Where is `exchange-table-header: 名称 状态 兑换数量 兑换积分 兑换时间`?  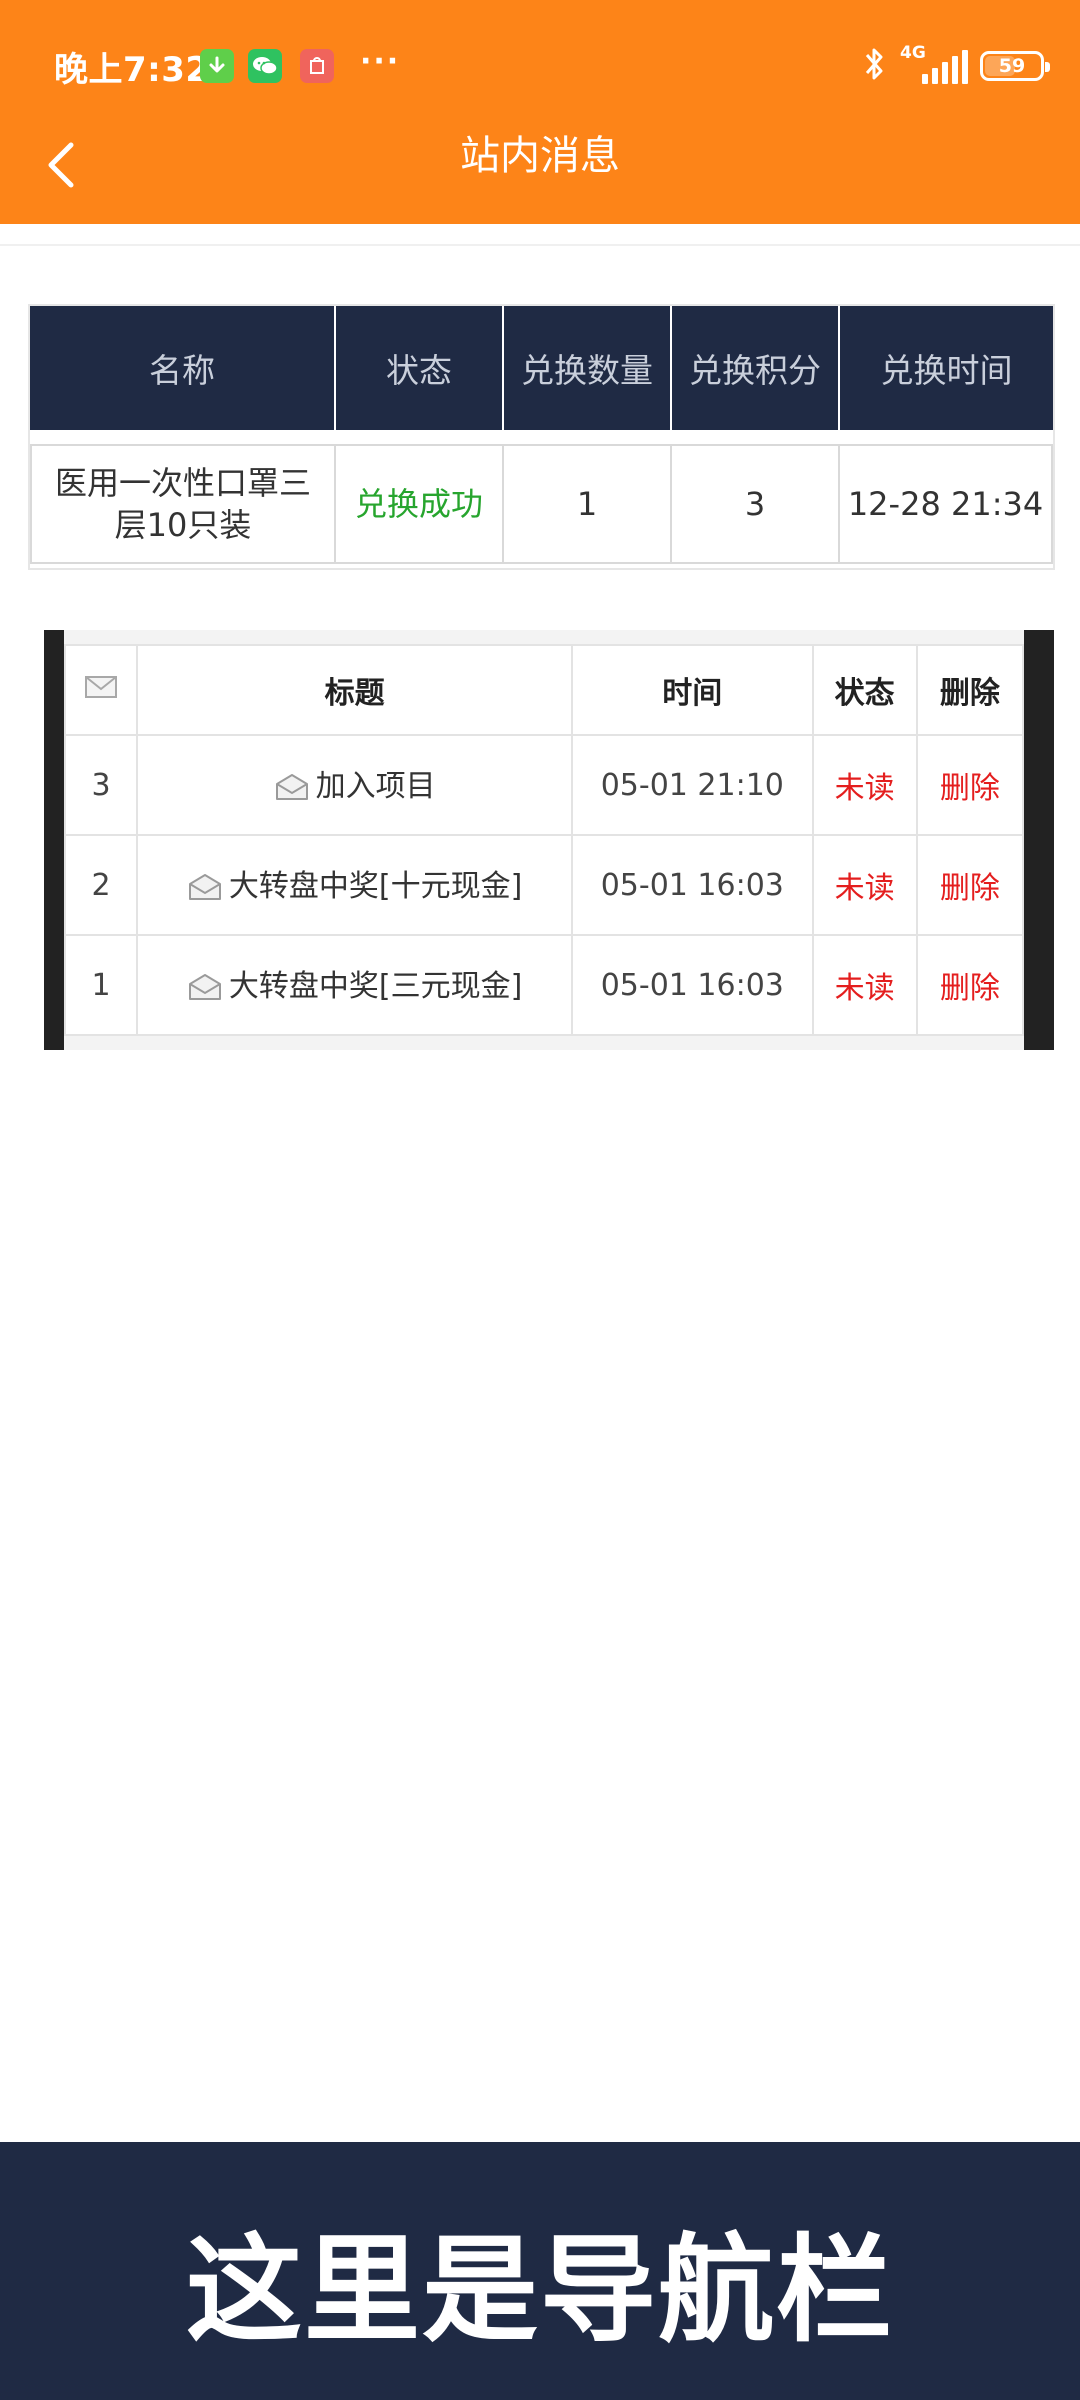 exchange-table-header: 名称 状态 兑换数量 兑换积分 兑换时间 is located at coordinates (541, 368).